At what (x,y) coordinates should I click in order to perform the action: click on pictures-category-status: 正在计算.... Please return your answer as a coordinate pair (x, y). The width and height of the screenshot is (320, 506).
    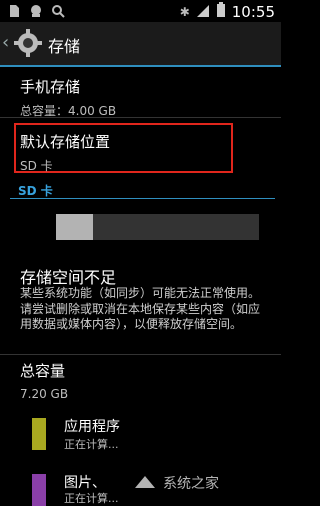
    Looking at the image, I should click on (91, 498).